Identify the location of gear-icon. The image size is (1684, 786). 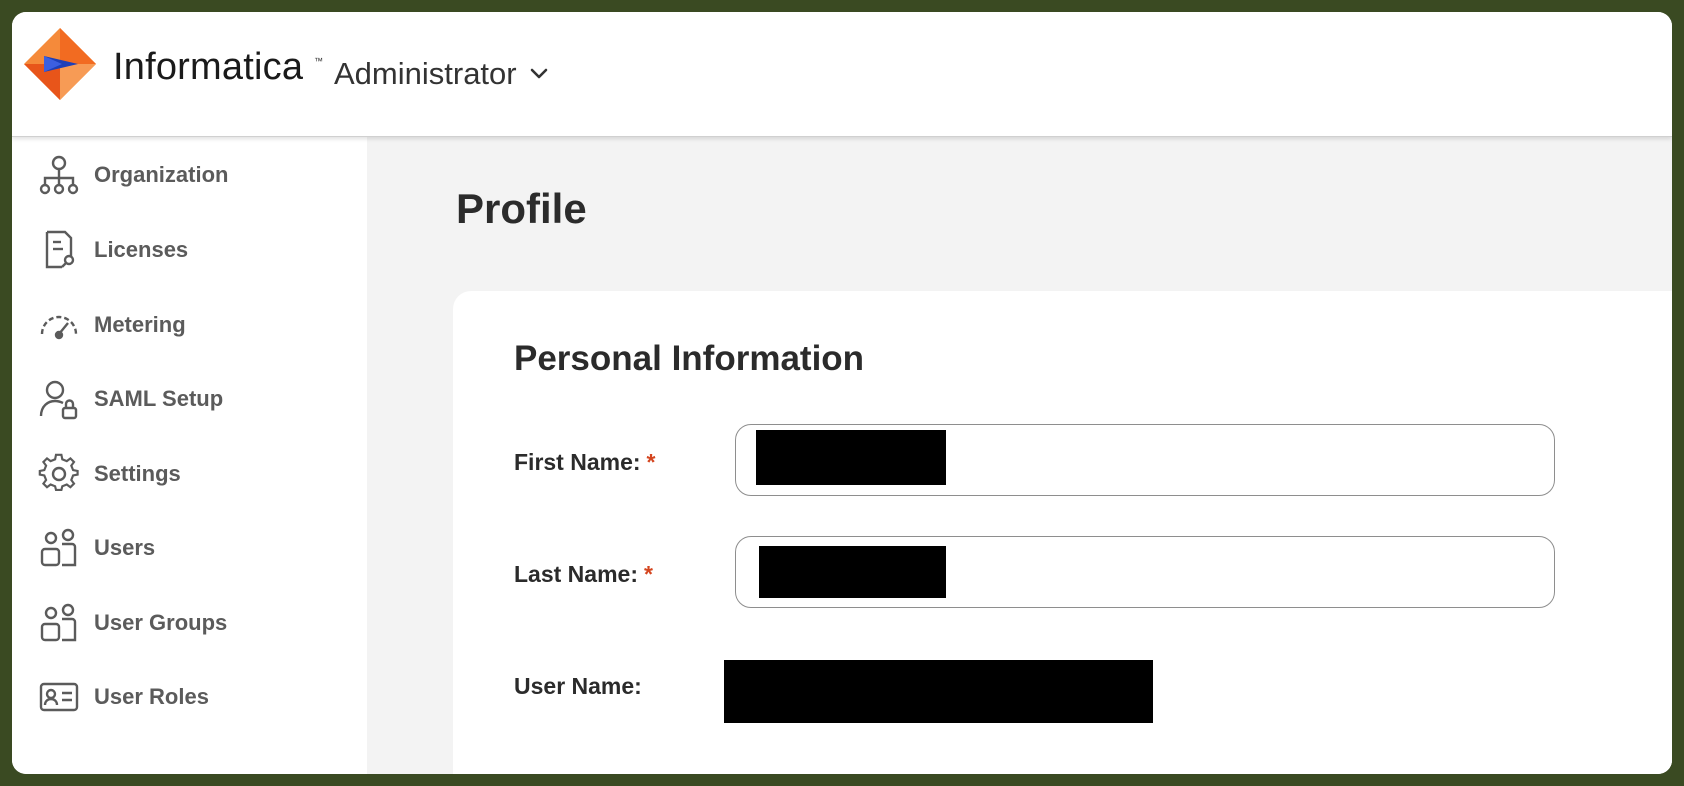
(58, 472).